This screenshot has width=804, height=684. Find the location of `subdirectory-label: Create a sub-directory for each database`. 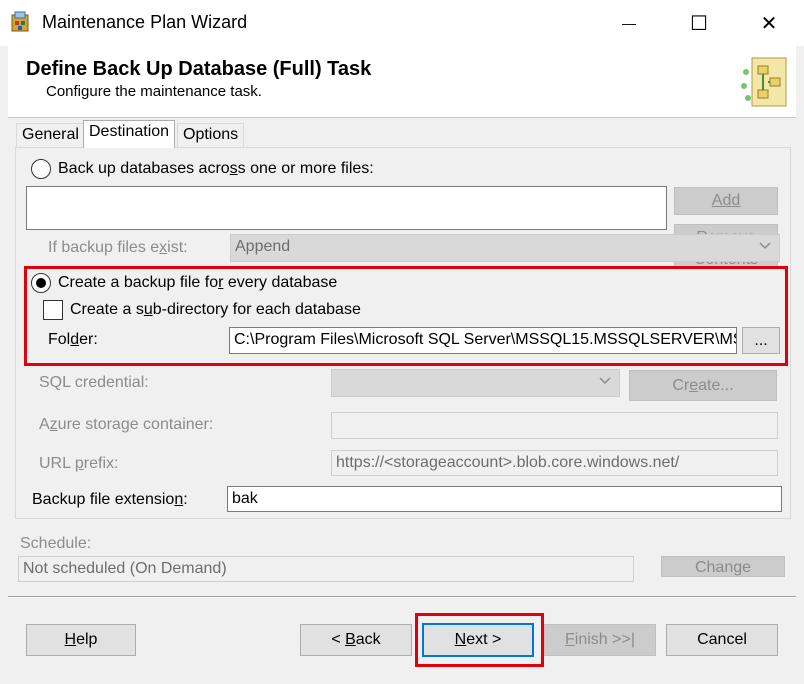

subdirectory-label: Create a sub-directory for each database is located at coordinates (215, 309).